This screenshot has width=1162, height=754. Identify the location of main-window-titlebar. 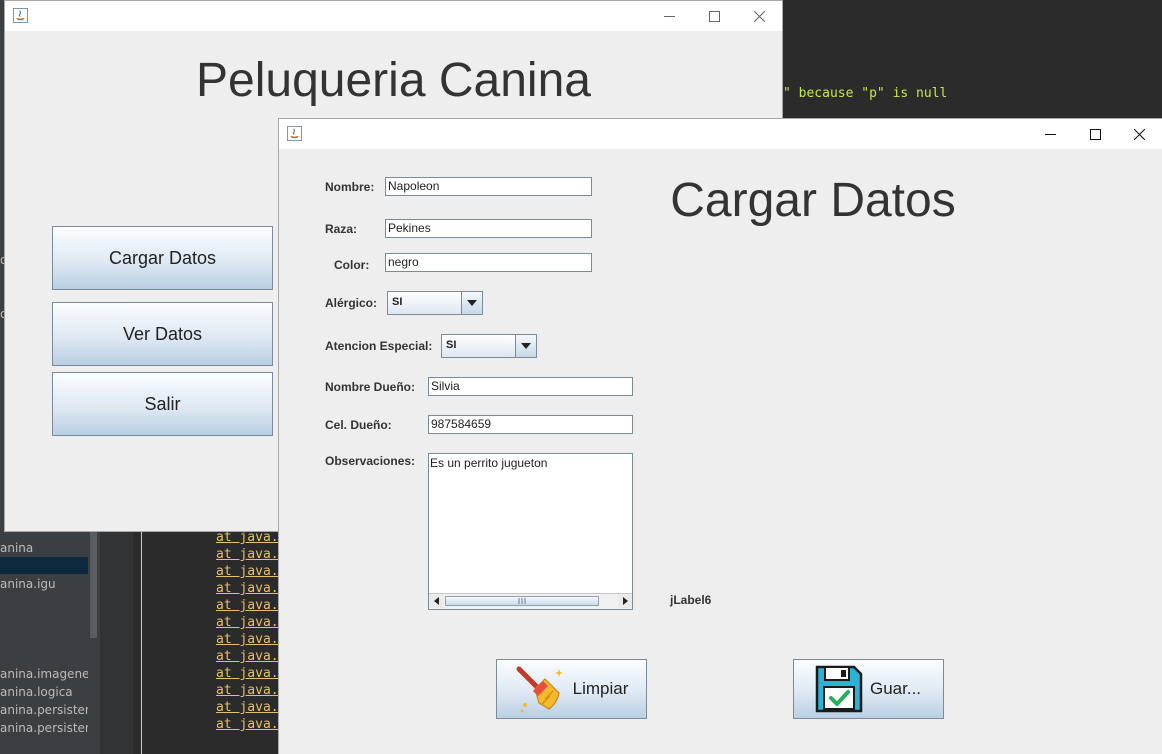
(393, 16).